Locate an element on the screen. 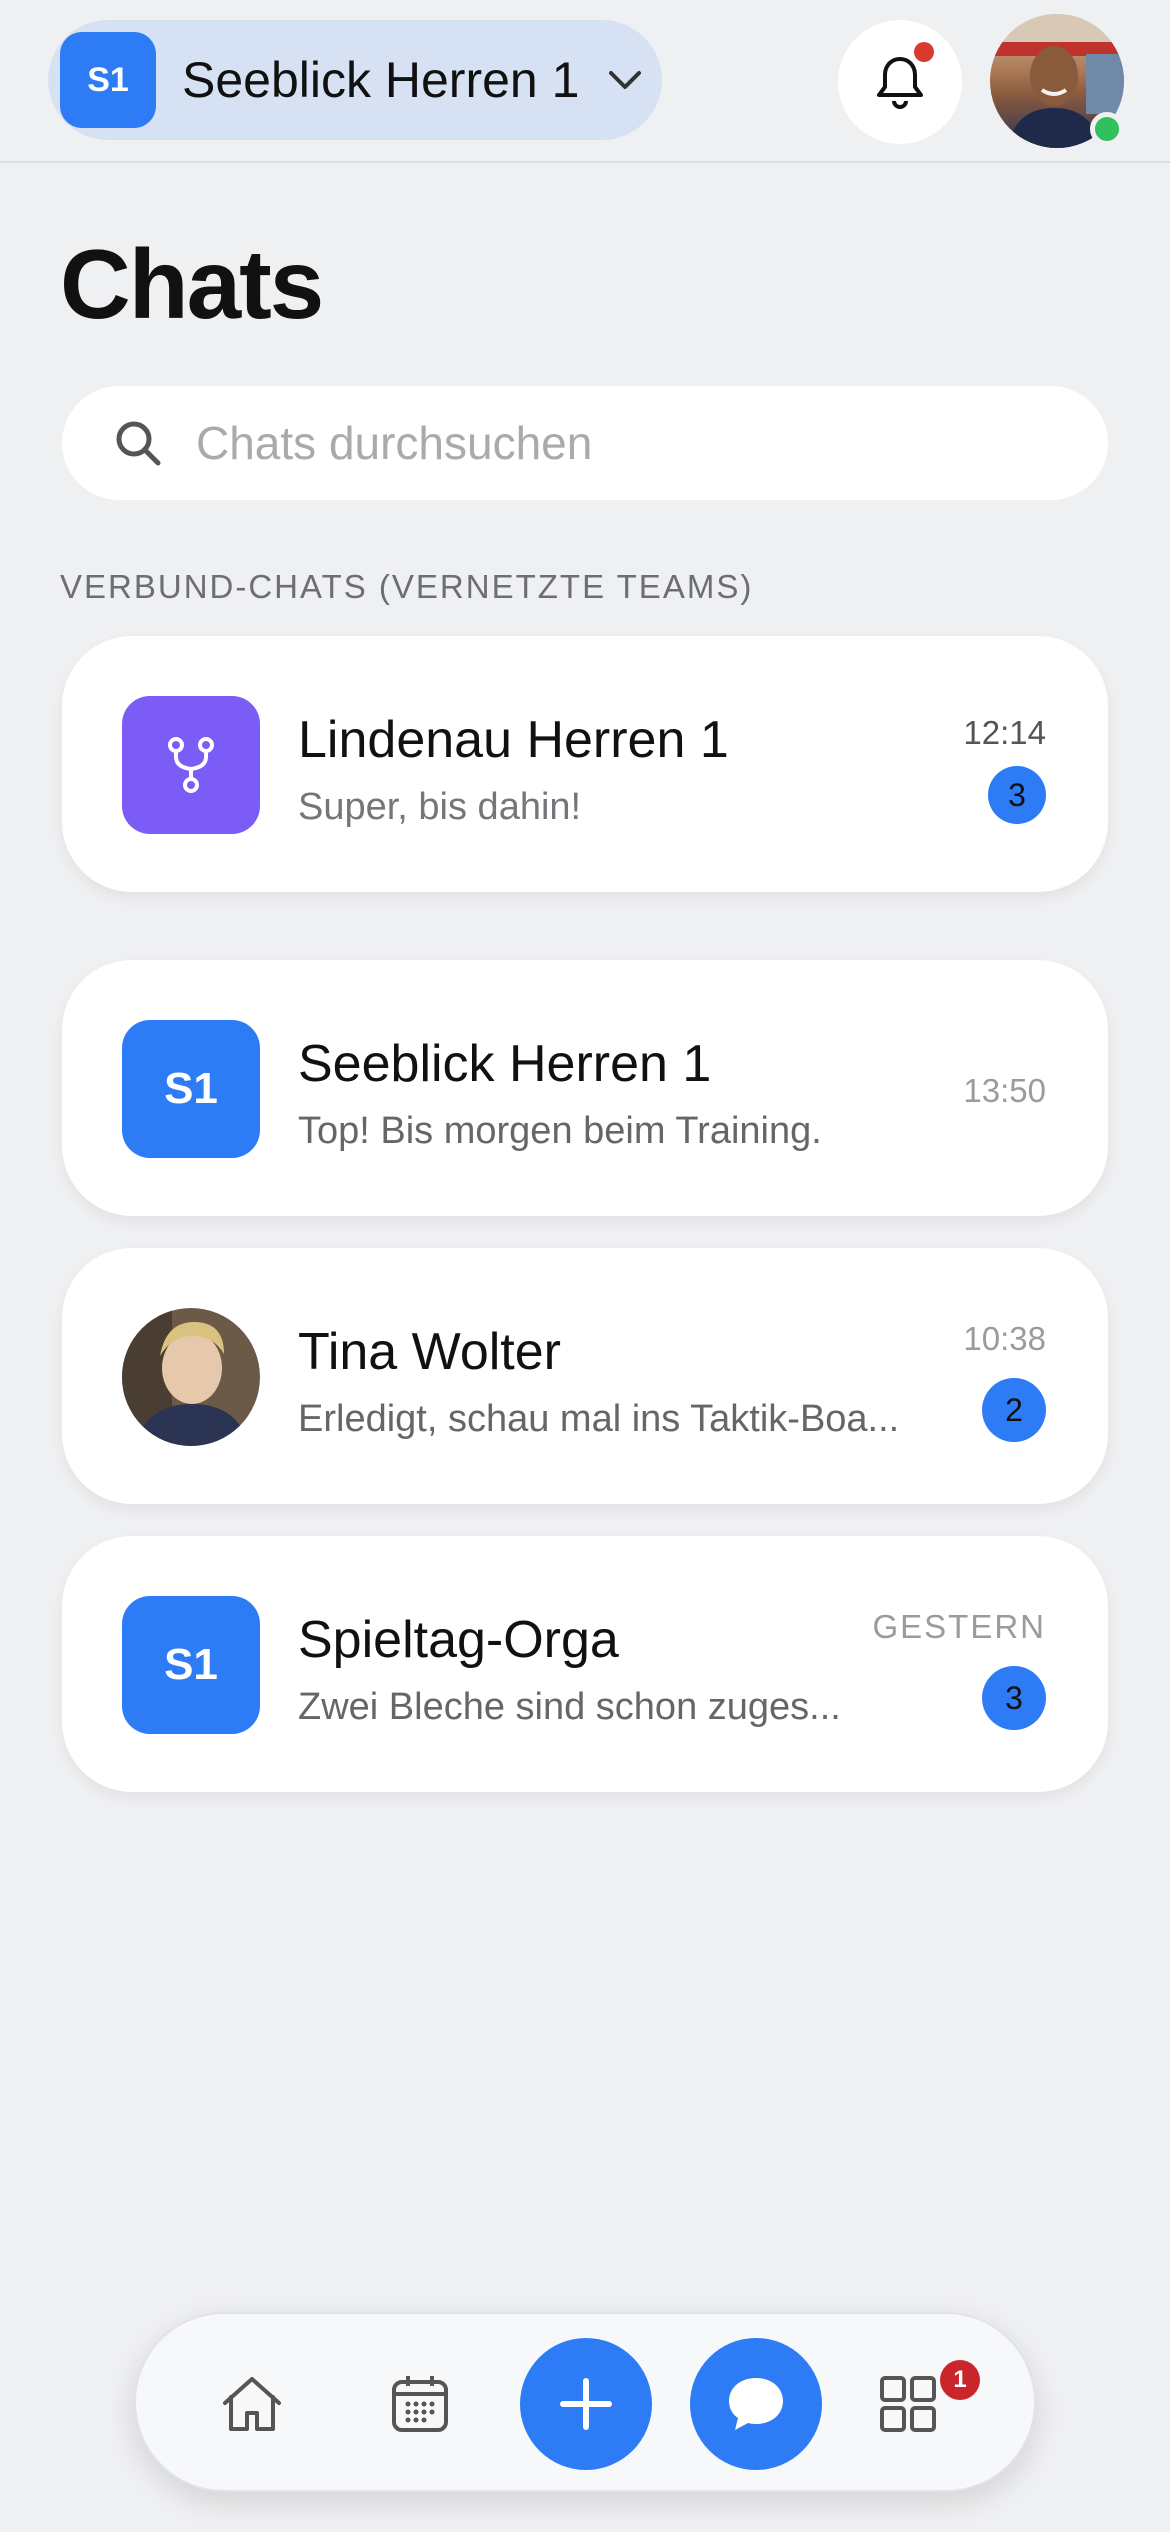  chat-time: 12:14 is located at coordinates (1004, 732).